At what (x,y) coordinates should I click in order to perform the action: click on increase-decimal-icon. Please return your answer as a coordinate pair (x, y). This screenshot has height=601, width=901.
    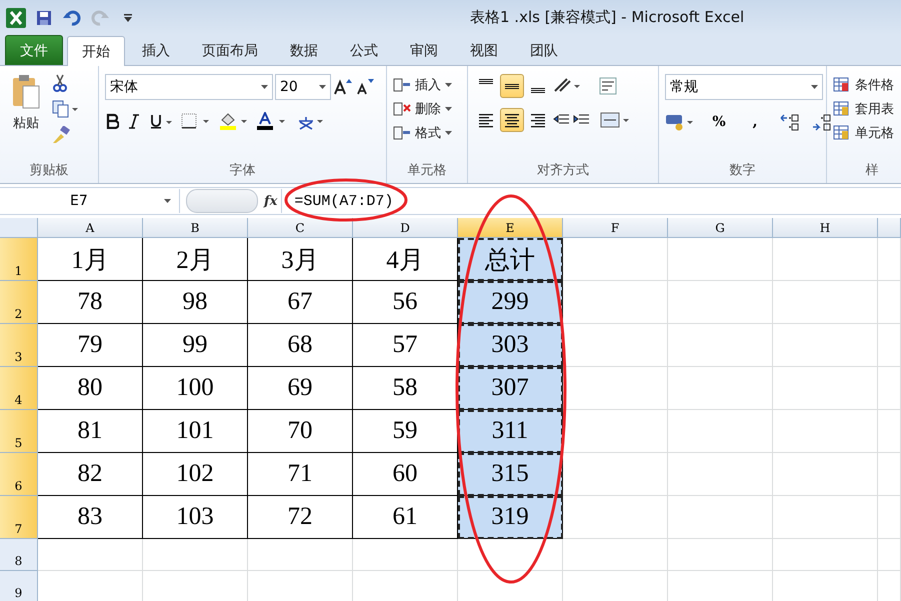
    Looking at the image, I should click on (789, 122).